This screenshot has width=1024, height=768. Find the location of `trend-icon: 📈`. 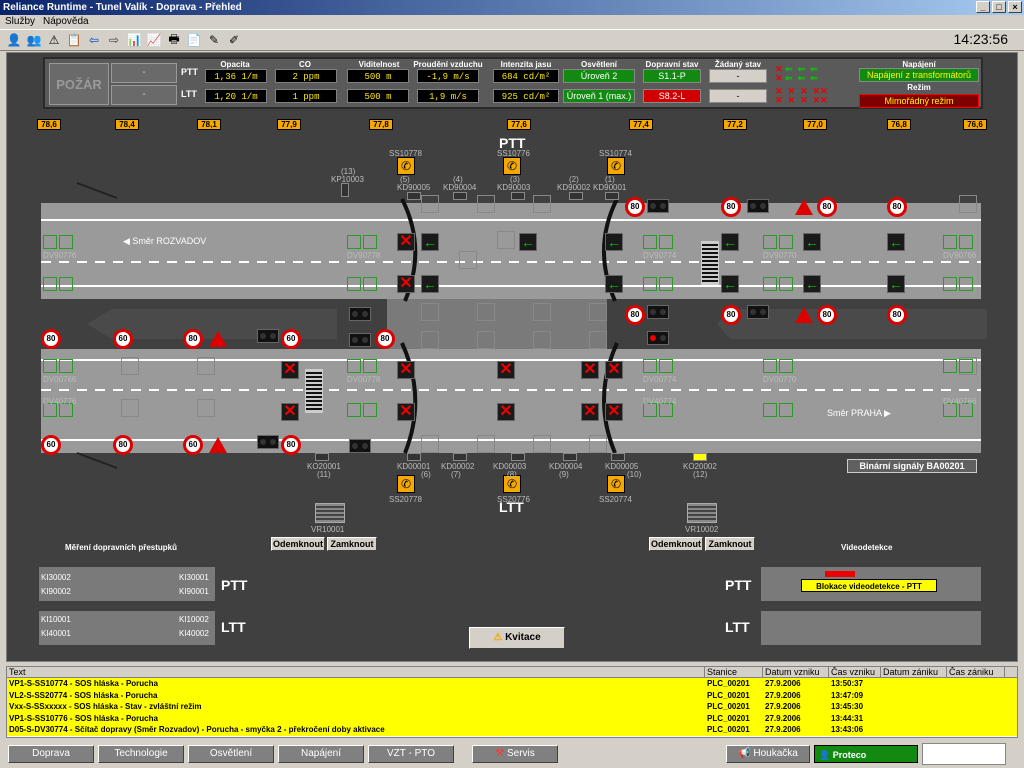

trend-icon: 📈 is located at coordinates (154, 40).